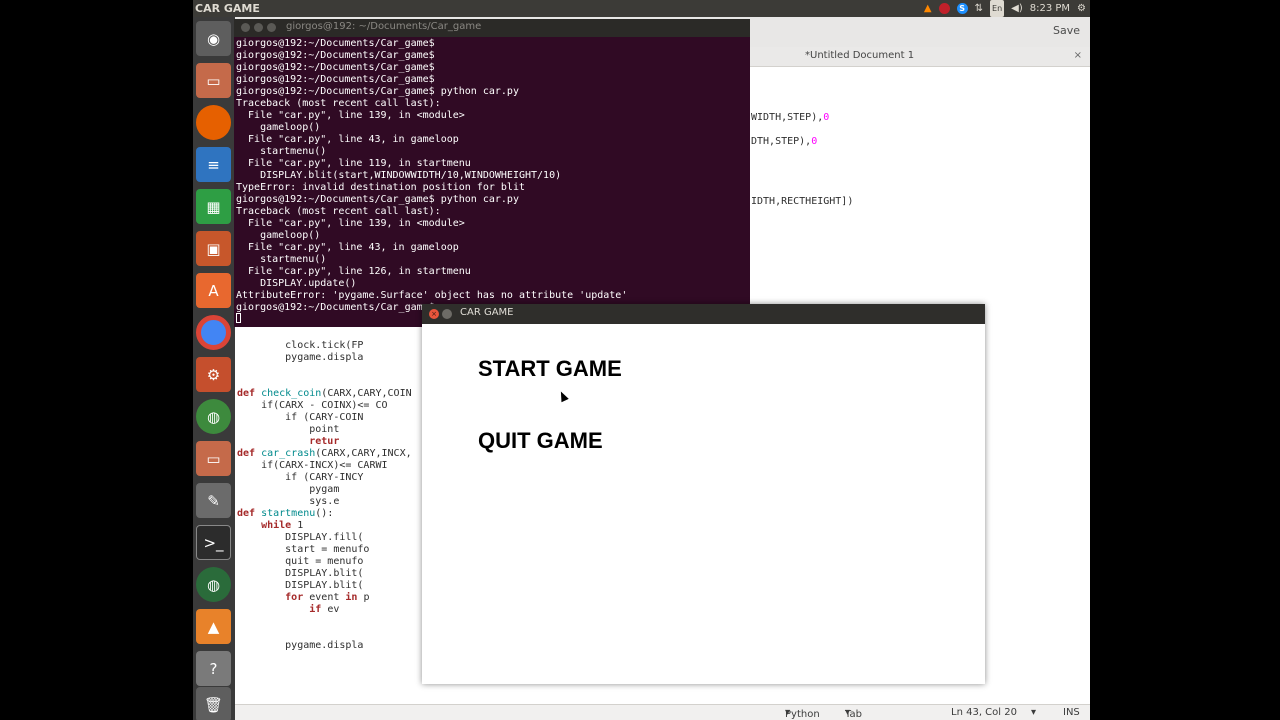 Image resolution: width=1280 pixels, height=720 pixels. What do you see at coordinates (487, 312) in the screenshot?
I see `game-window-title: CAR GAME` at bounding box center [487, 312].